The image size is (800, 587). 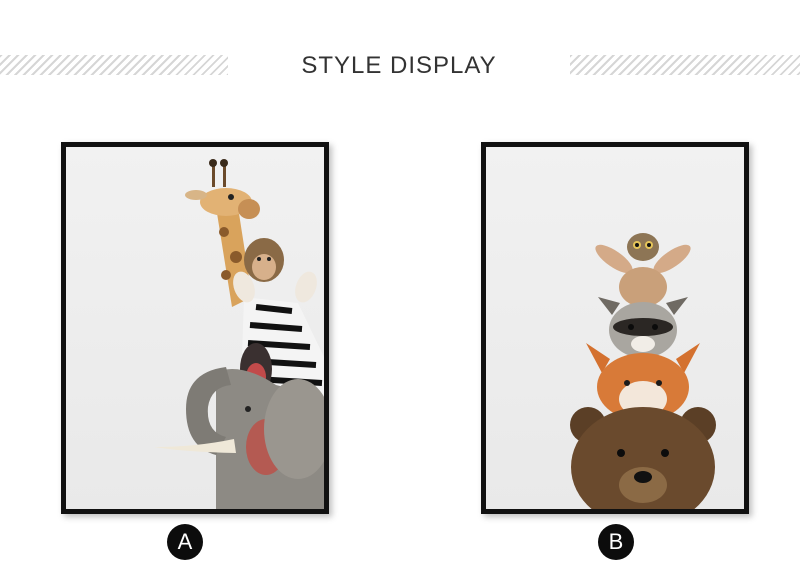 What do you see at coordinates (114, 65) in the screenshot?
I see `decorative-stripes-left` at bounding box center [114, 65].